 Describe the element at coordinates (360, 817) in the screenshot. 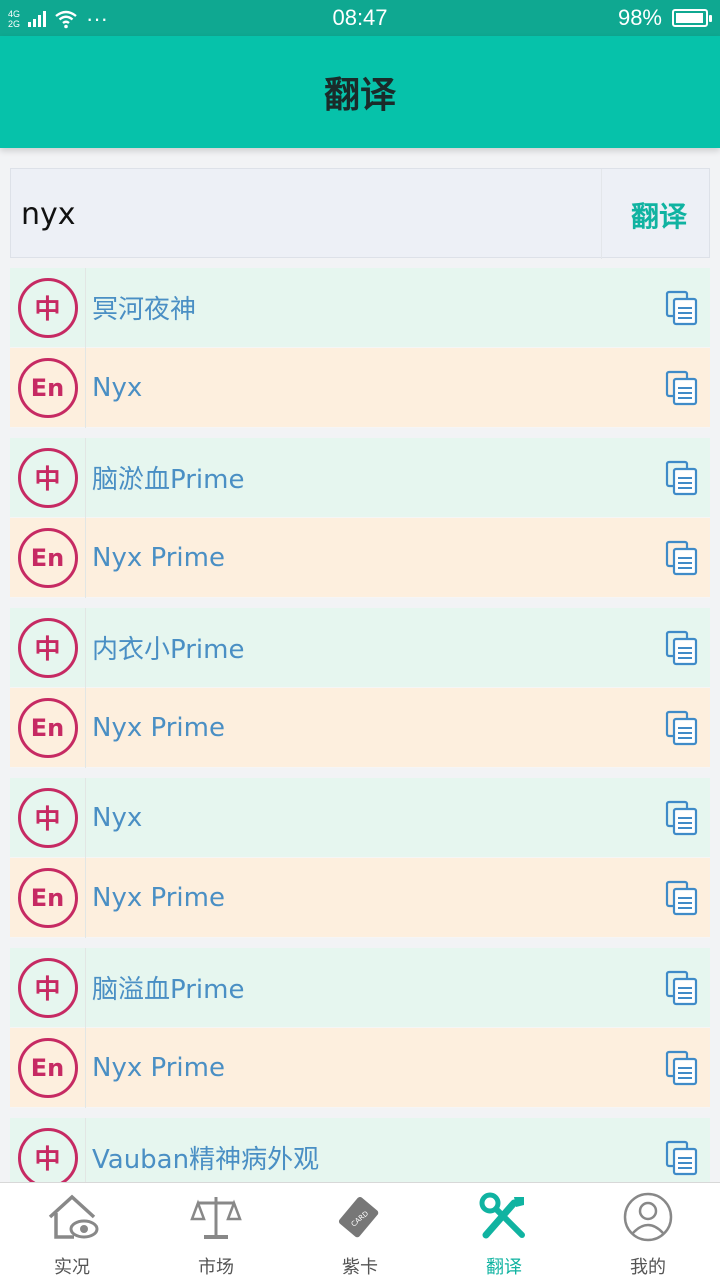

I see `chinese-row: 中 Nyx` at that location.